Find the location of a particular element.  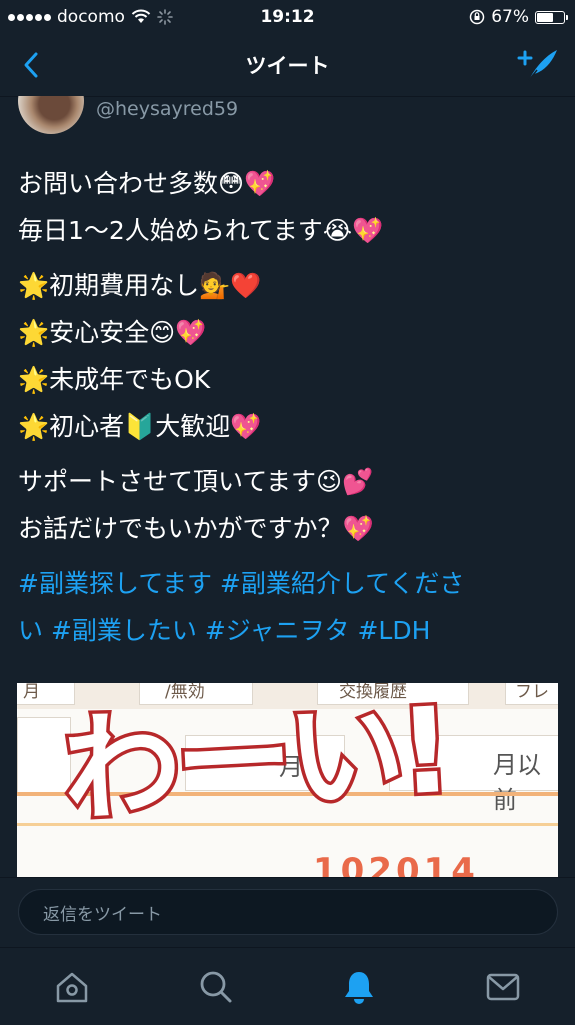

hashtag-line: #副業探してます #副業紹介してくださ is located at coordinates (288, 583).